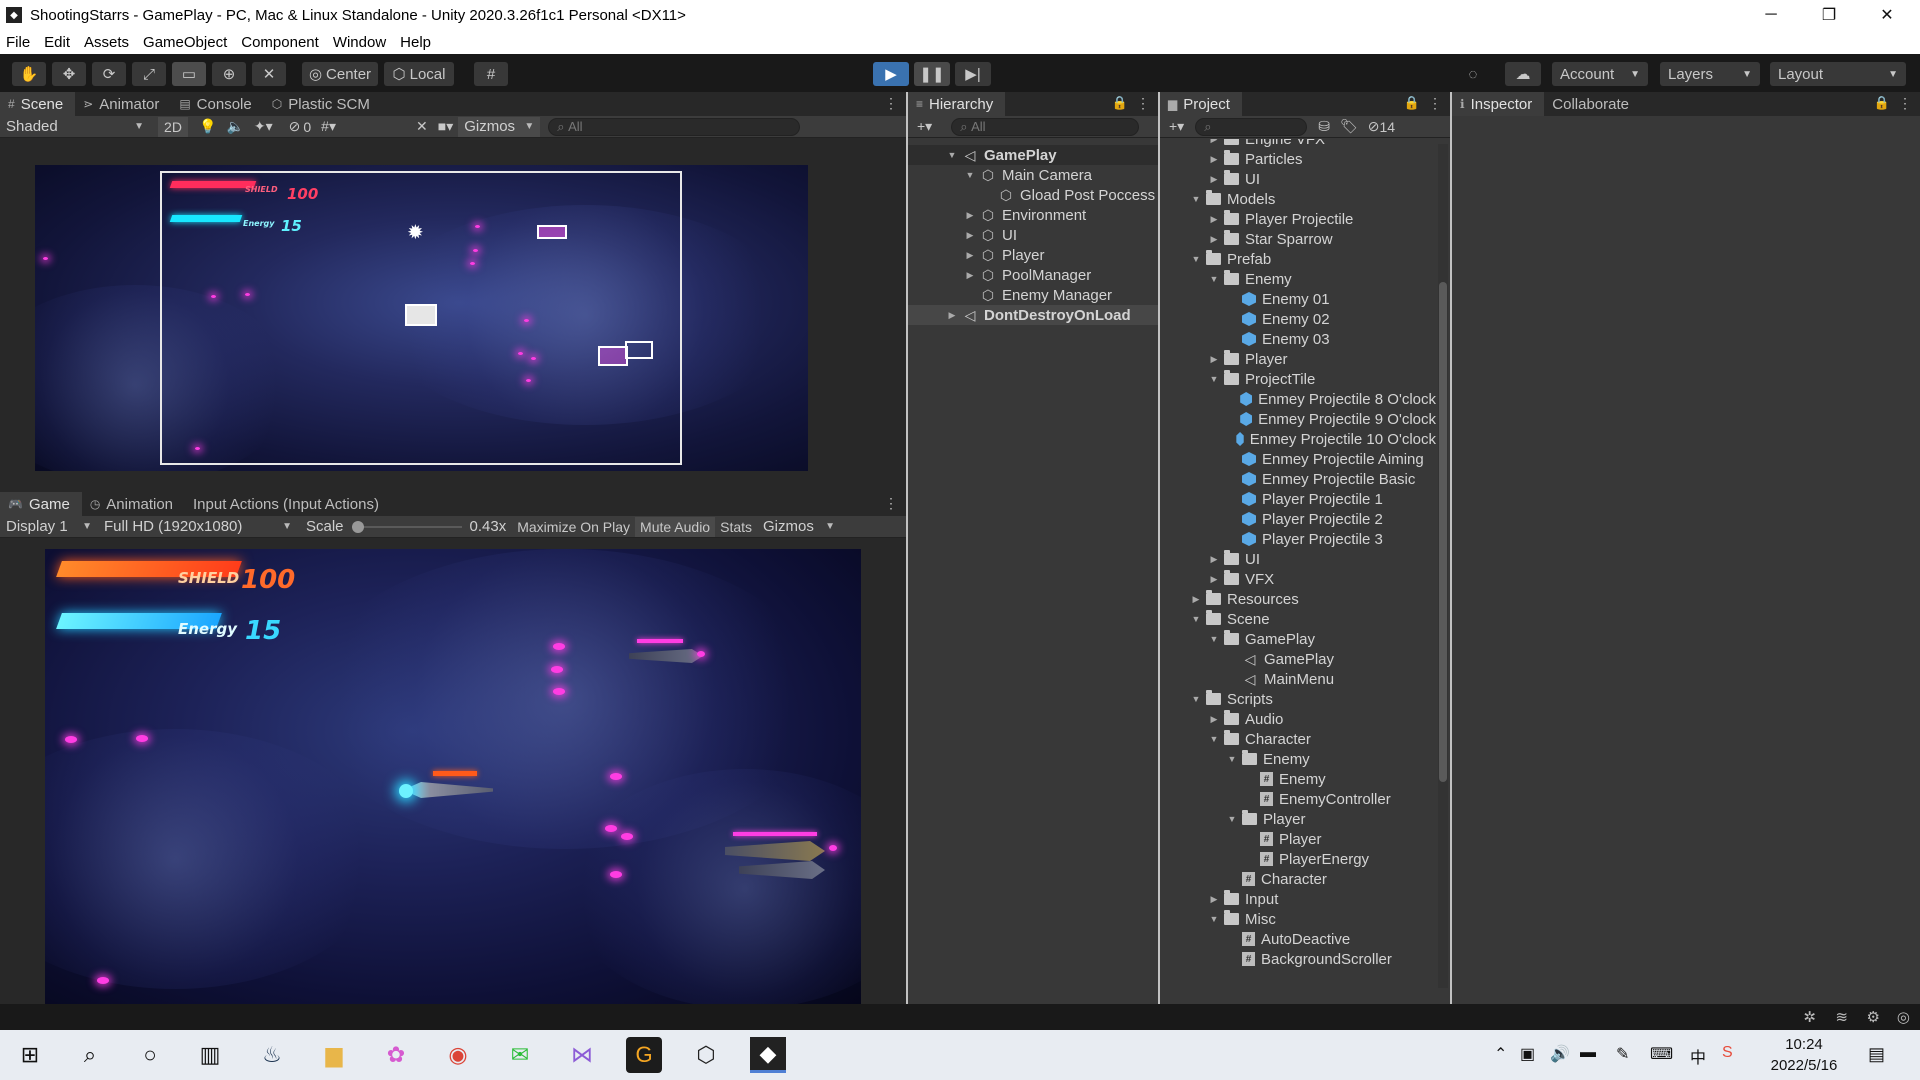 This screenshot has height=1080, width=1920. What do you see at coordinates (90, 1055) in the screenshot?
I see `search-icon: ⌕` at bounding box center [90, 1055].